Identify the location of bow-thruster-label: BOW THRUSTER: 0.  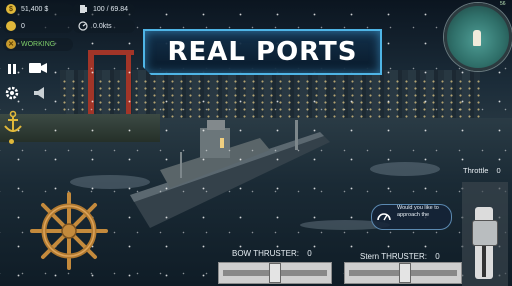
(272, 253).